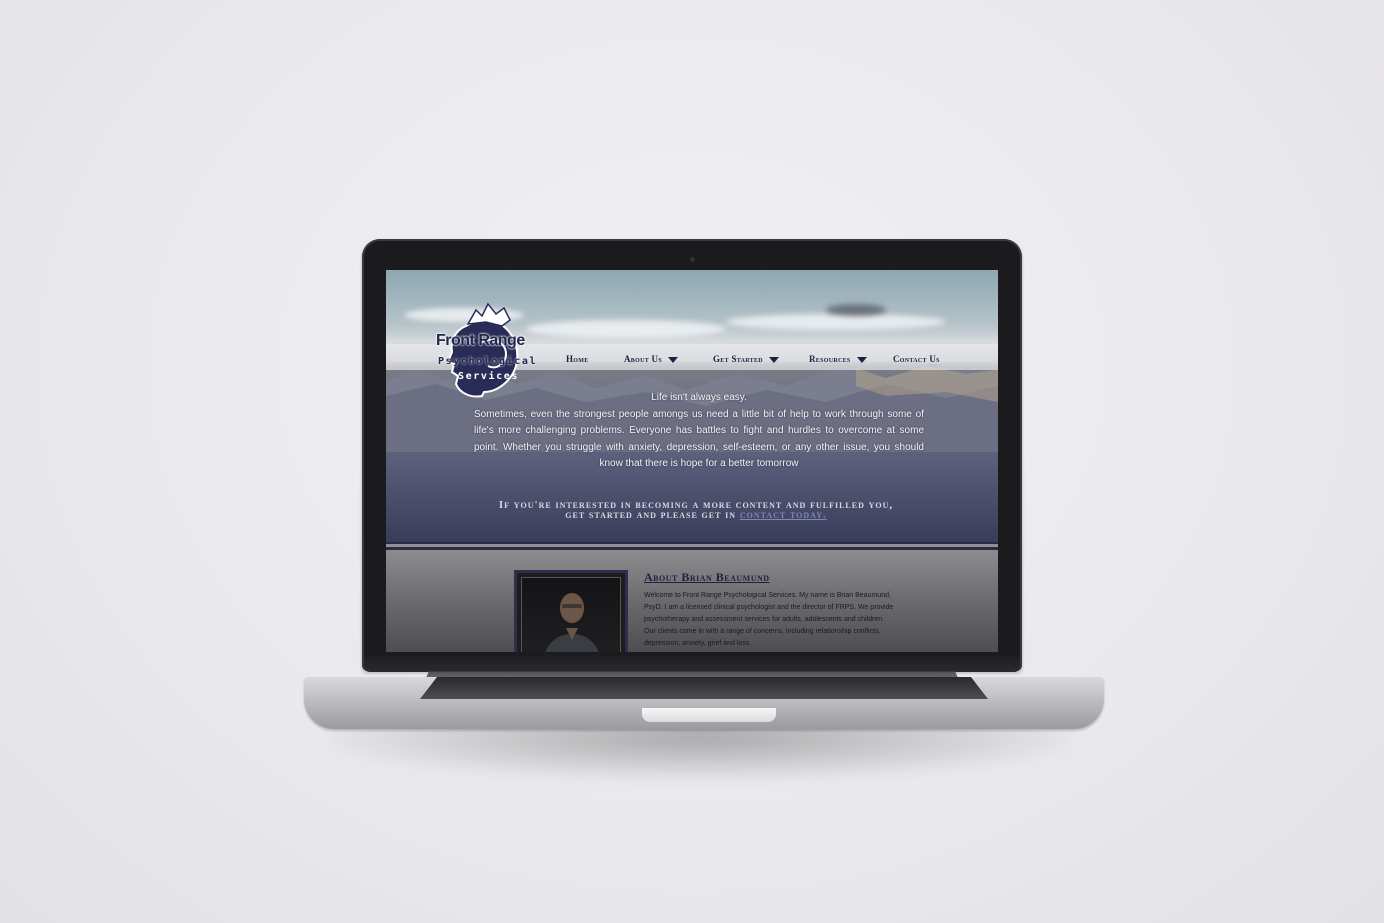 The image size is (1384, 923). Describe the element at coordinates (480, 340) in the screenshot. I see `logo-line1: Front Range` at that location.